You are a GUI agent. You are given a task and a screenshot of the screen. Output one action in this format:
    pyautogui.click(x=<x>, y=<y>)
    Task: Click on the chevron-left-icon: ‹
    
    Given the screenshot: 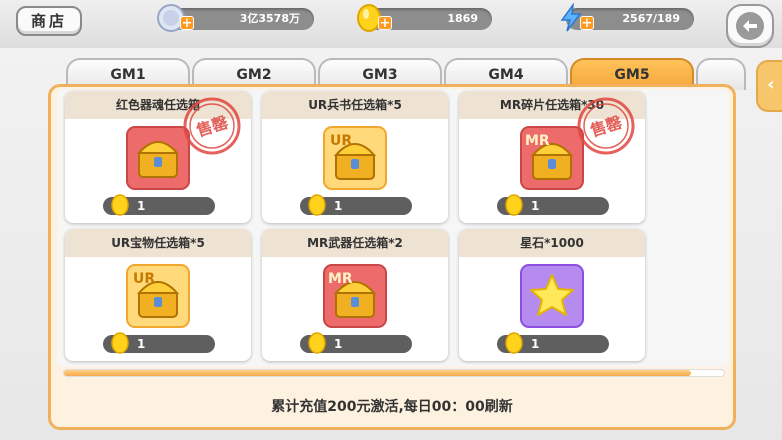 What is the action you would take?
    pyautogui.click(x=771, y=84)
    